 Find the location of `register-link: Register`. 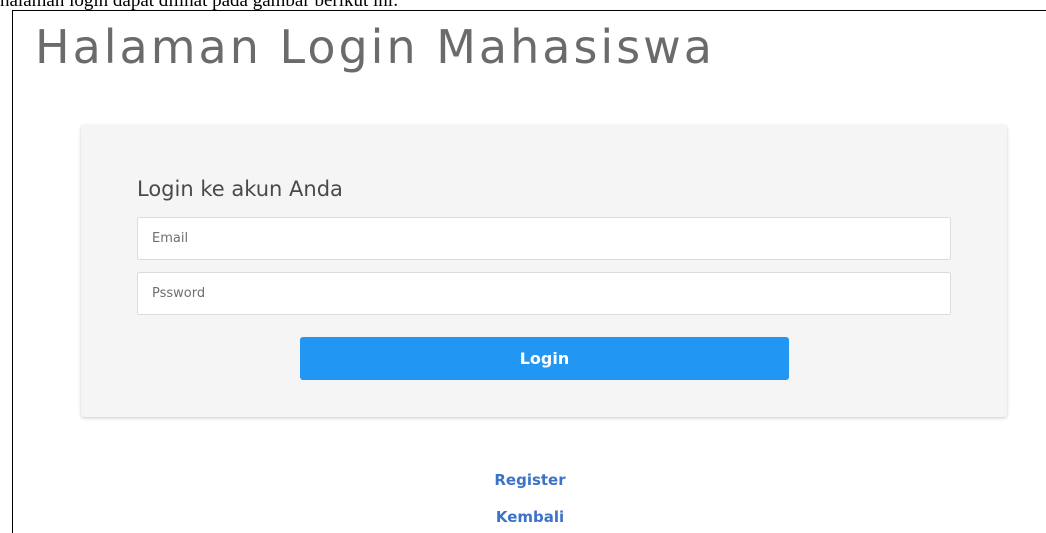

register-link: Register is located at coordinates (529, 480).